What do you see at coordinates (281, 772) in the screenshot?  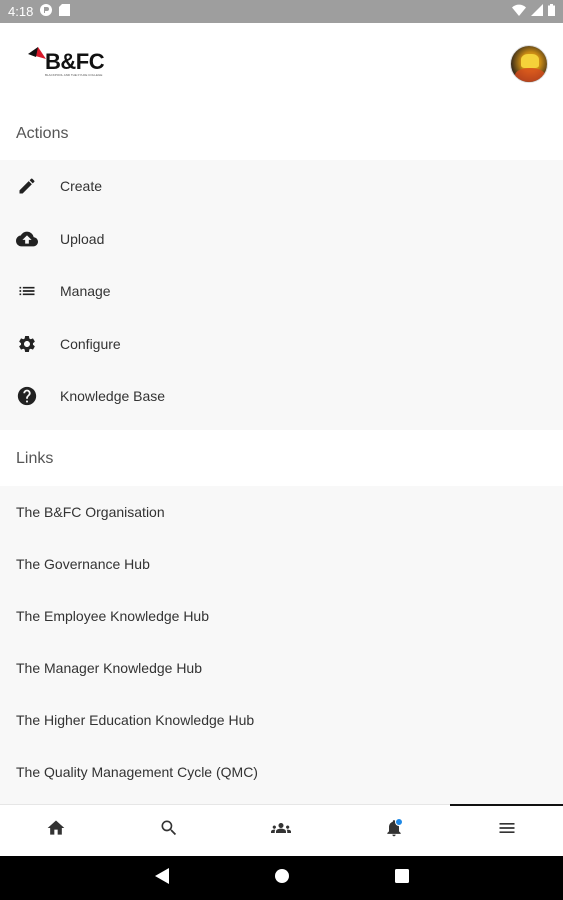 I see `link-item: The Quality Management Cycle (QMC)` at bounding box center [281, 772].